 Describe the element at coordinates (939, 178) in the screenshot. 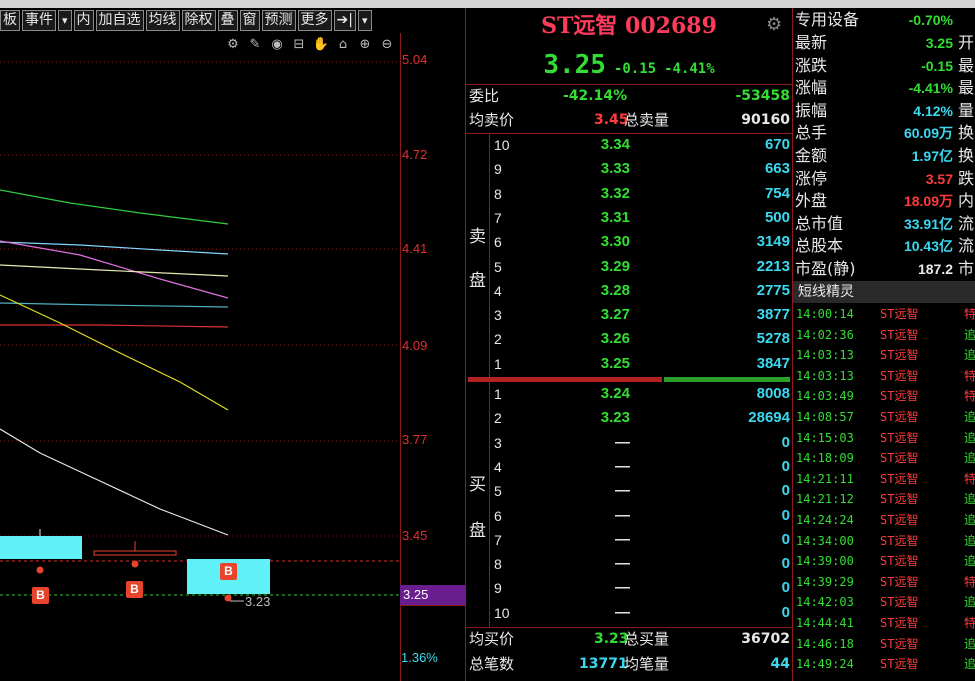

I see `quote-value: 3.57` at that location.